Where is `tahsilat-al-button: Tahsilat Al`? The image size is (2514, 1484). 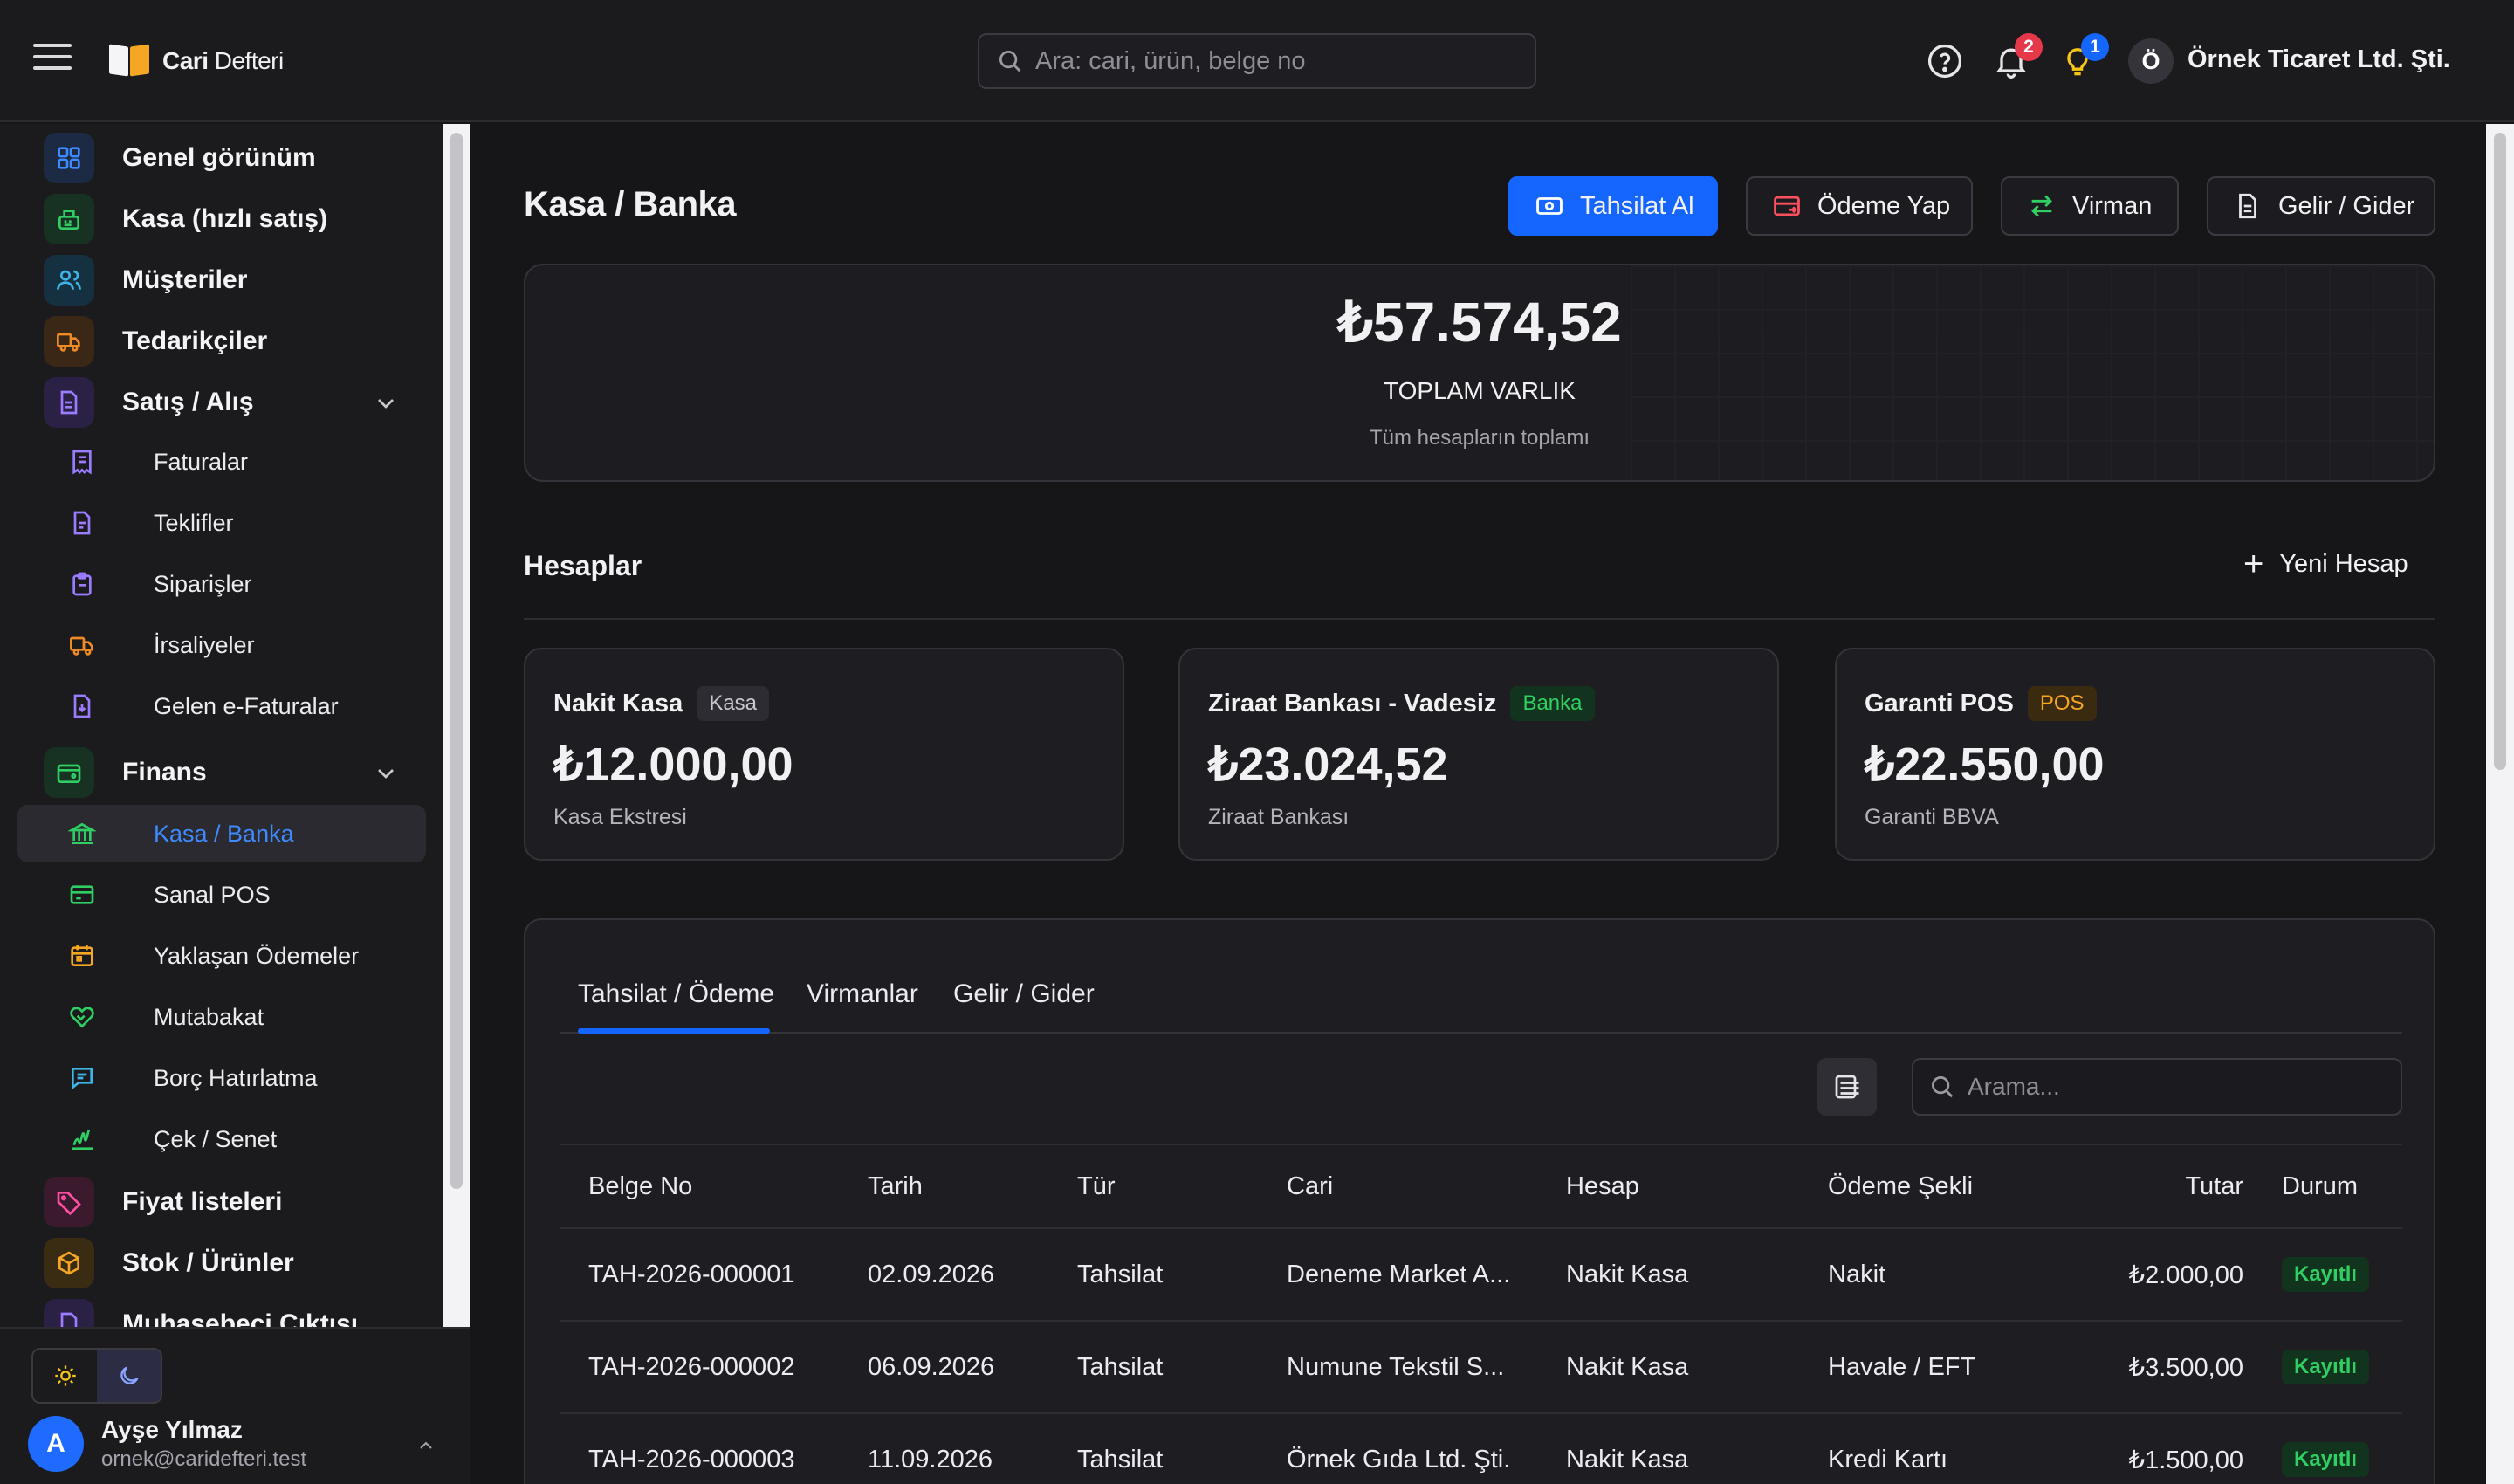
tahsilat-al-button: Tahsilat Al is located at coordinates (1613, 206).